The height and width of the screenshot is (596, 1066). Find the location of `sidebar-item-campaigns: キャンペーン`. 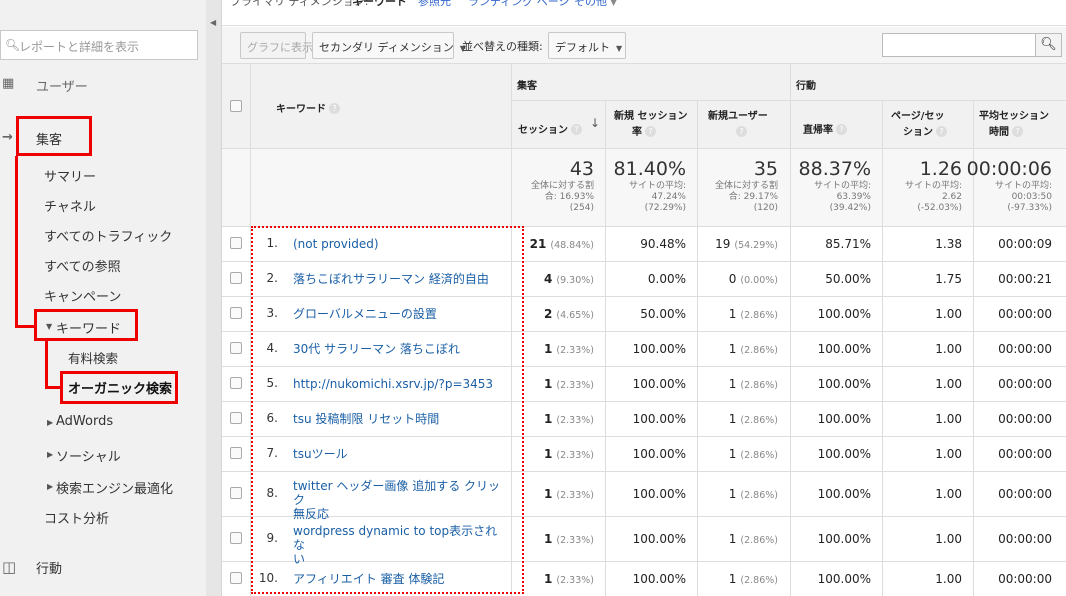

sidebar-item-campaigns: キャンペーン is located at coordinates (82, 295).